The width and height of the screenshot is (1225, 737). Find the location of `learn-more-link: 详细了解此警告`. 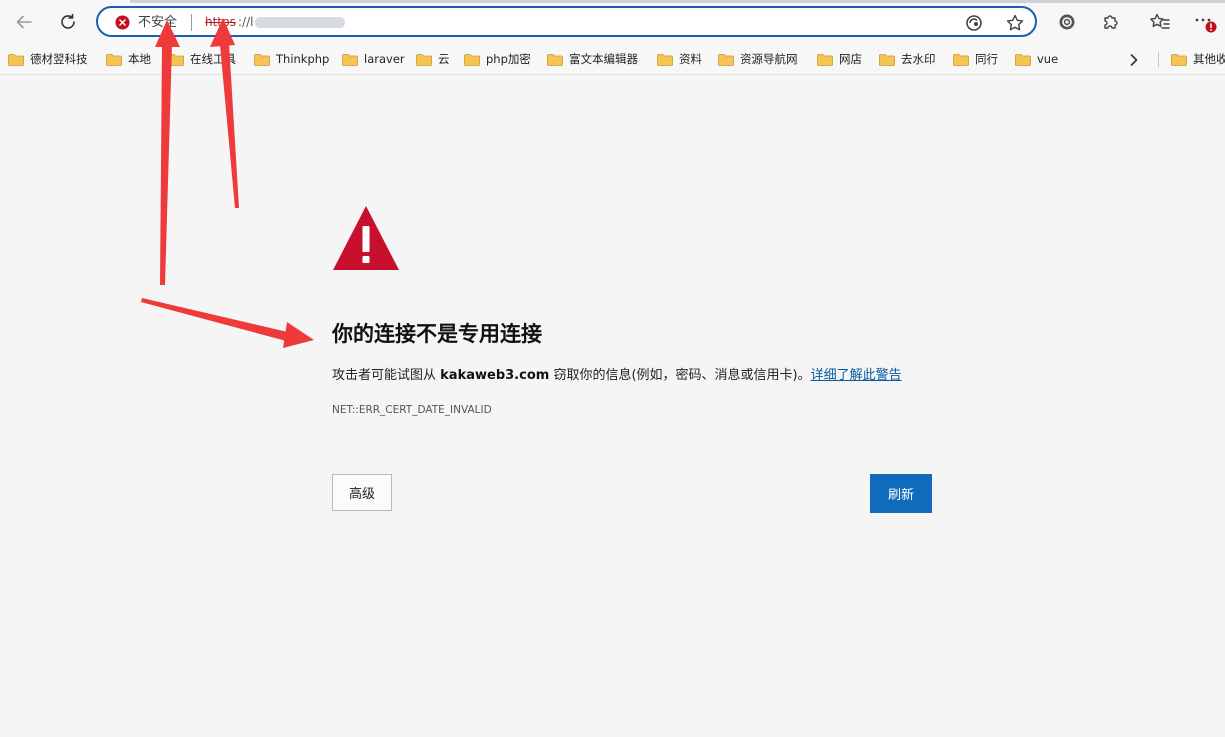

learn-more-link: 详细了解此警告 is located at coordinates (856, 375).